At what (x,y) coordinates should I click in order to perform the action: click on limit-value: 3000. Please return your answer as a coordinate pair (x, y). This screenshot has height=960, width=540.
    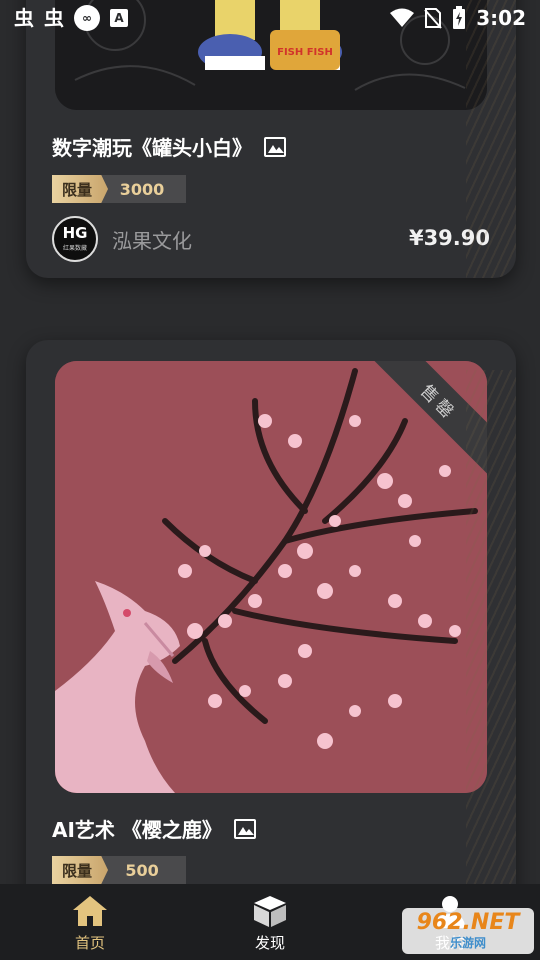
    Looking at the image, I should click on (142, 189).